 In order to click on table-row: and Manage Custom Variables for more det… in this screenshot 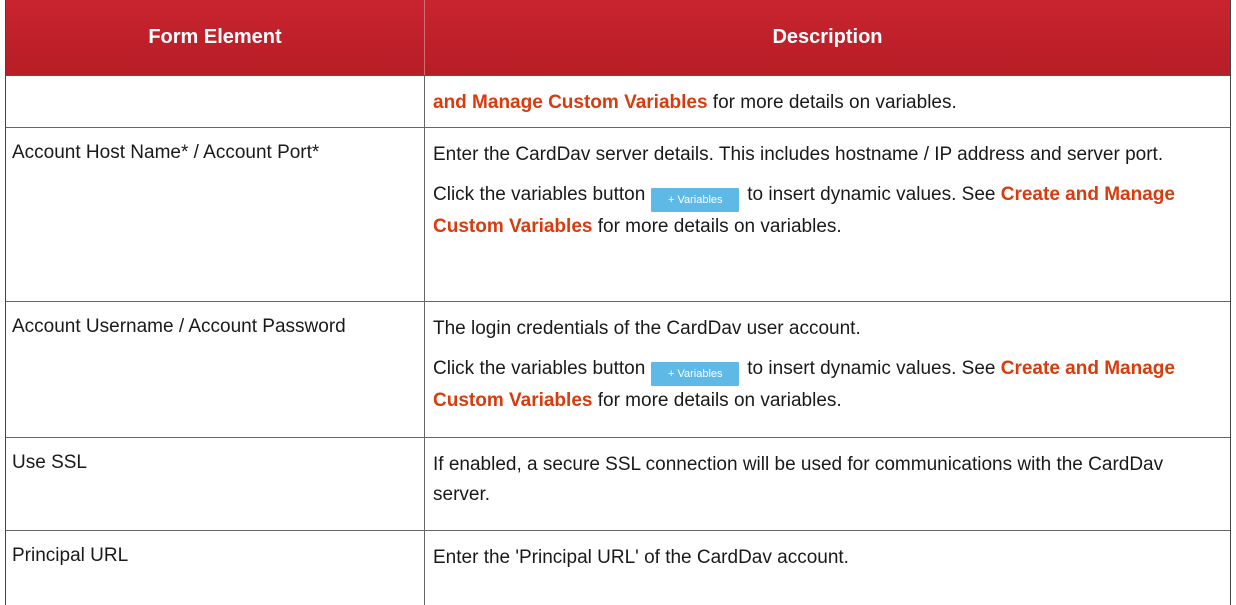, I will do `click(618, 102)`.